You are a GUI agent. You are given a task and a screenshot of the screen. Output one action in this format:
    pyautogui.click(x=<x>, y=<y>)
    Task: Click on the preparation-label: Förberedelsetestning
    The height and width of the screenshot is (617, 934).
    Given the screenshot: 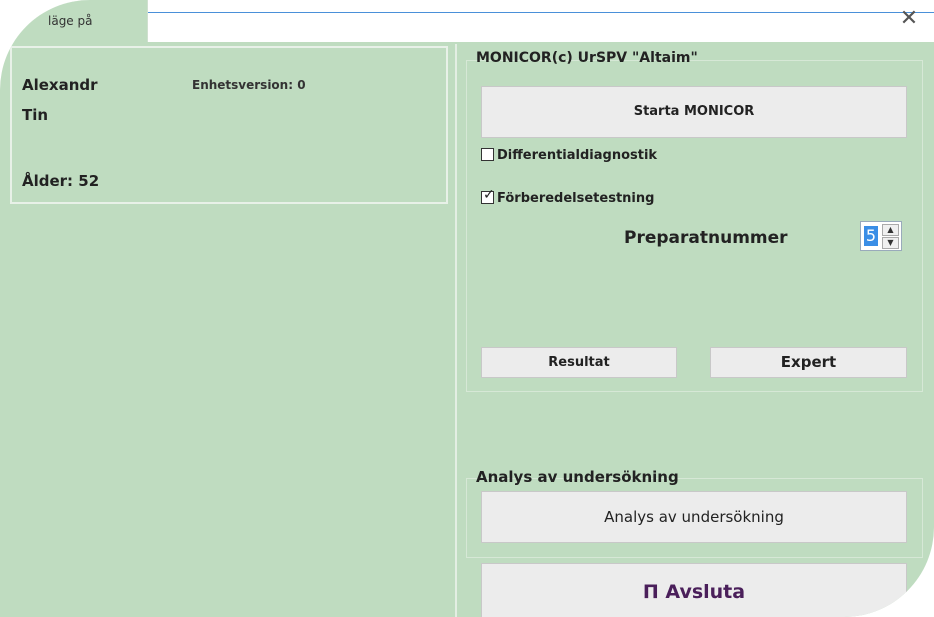 What is the action you would take?
    pyautogui.click(x=576, y=198)
    